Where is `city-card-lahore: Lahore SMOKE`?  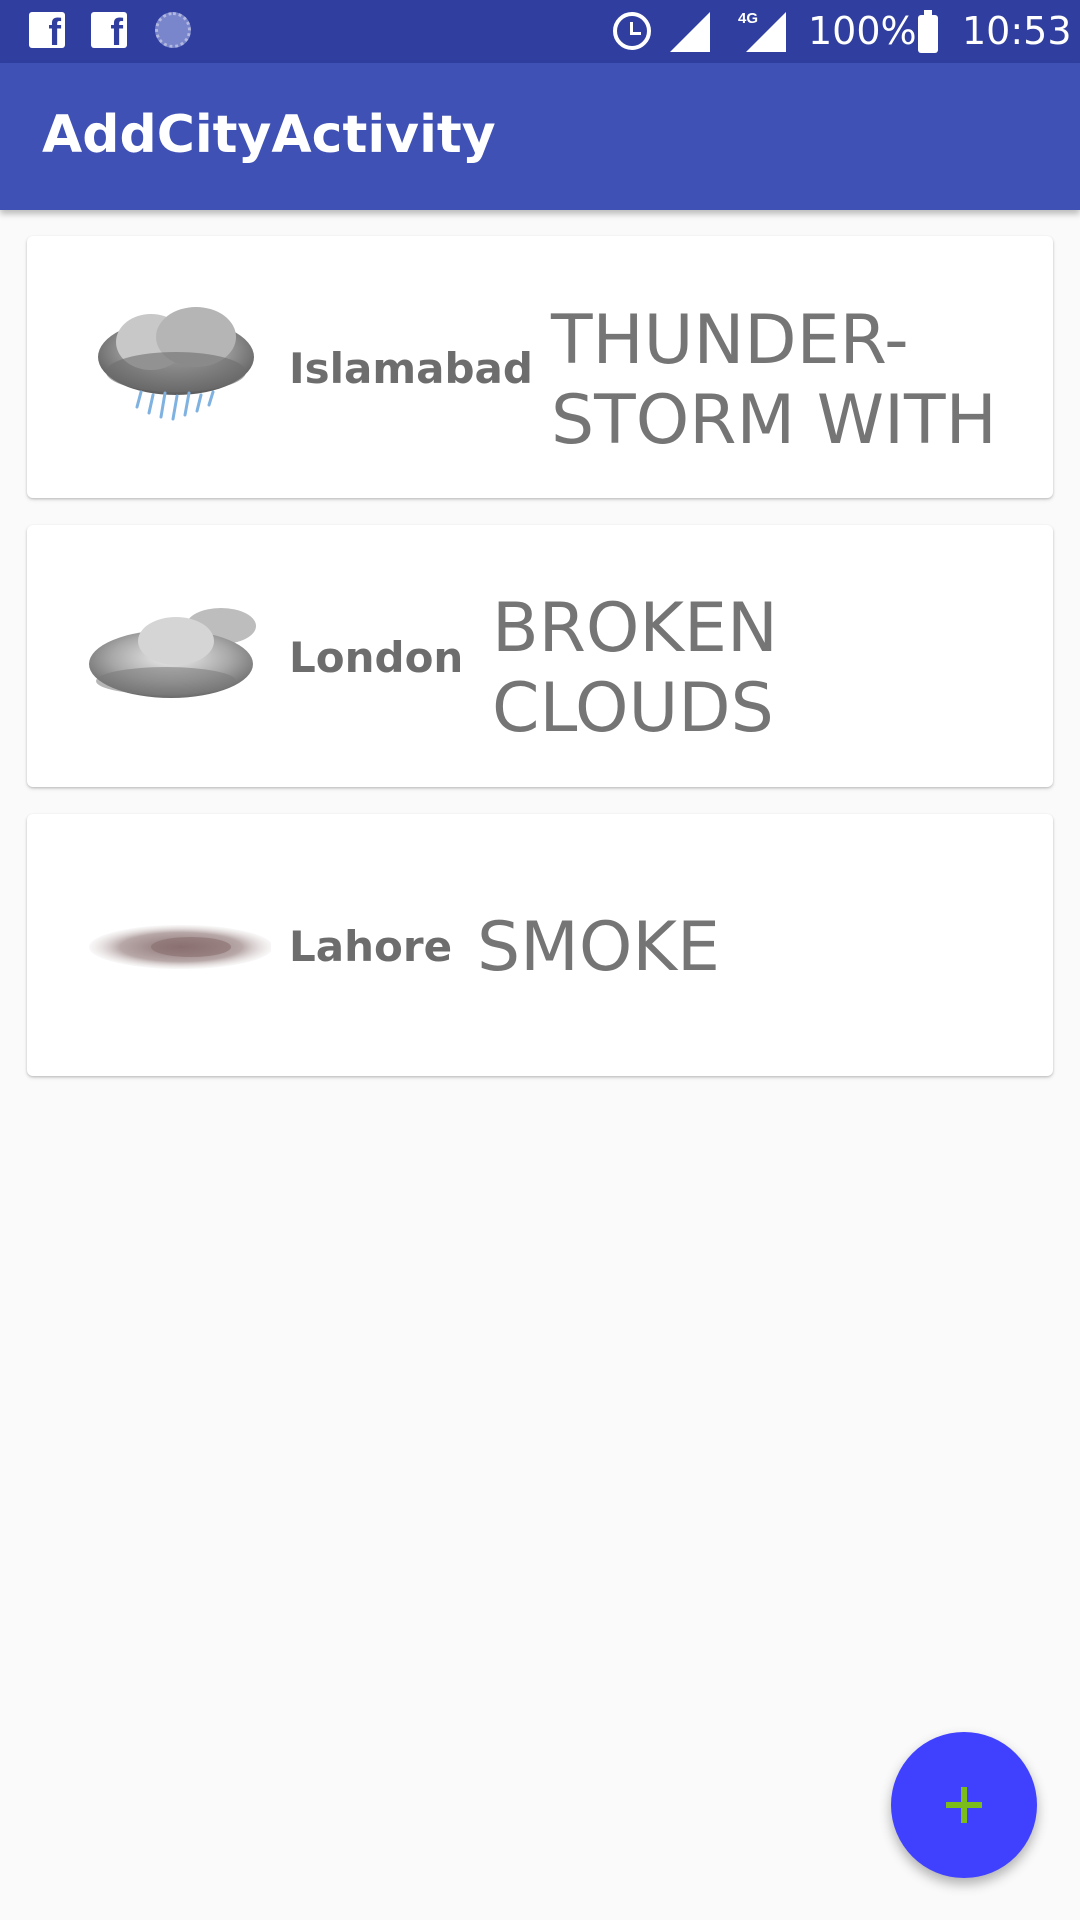 city-card-lahore: Lahore SMOKE is located at coordinates (540, 945).